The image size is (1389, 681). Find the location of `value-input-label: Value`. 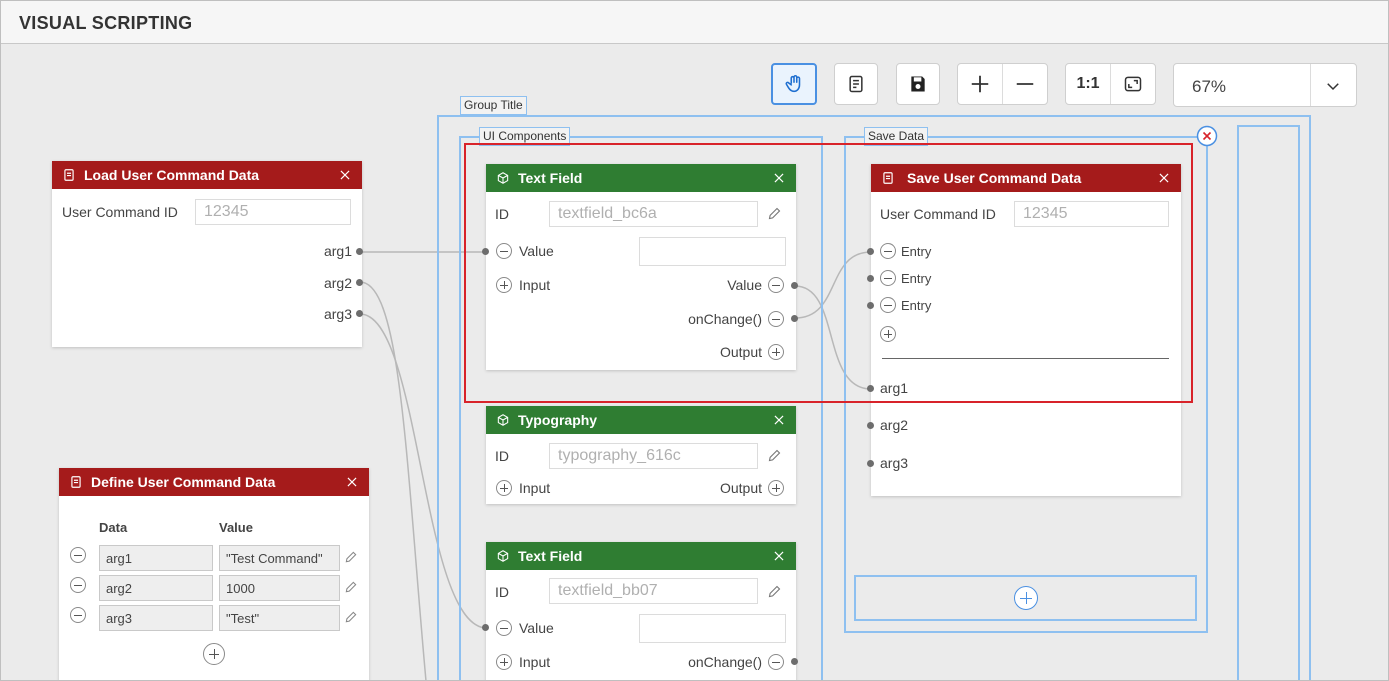

value-input-label: Value is located at coordinates (536, 628).